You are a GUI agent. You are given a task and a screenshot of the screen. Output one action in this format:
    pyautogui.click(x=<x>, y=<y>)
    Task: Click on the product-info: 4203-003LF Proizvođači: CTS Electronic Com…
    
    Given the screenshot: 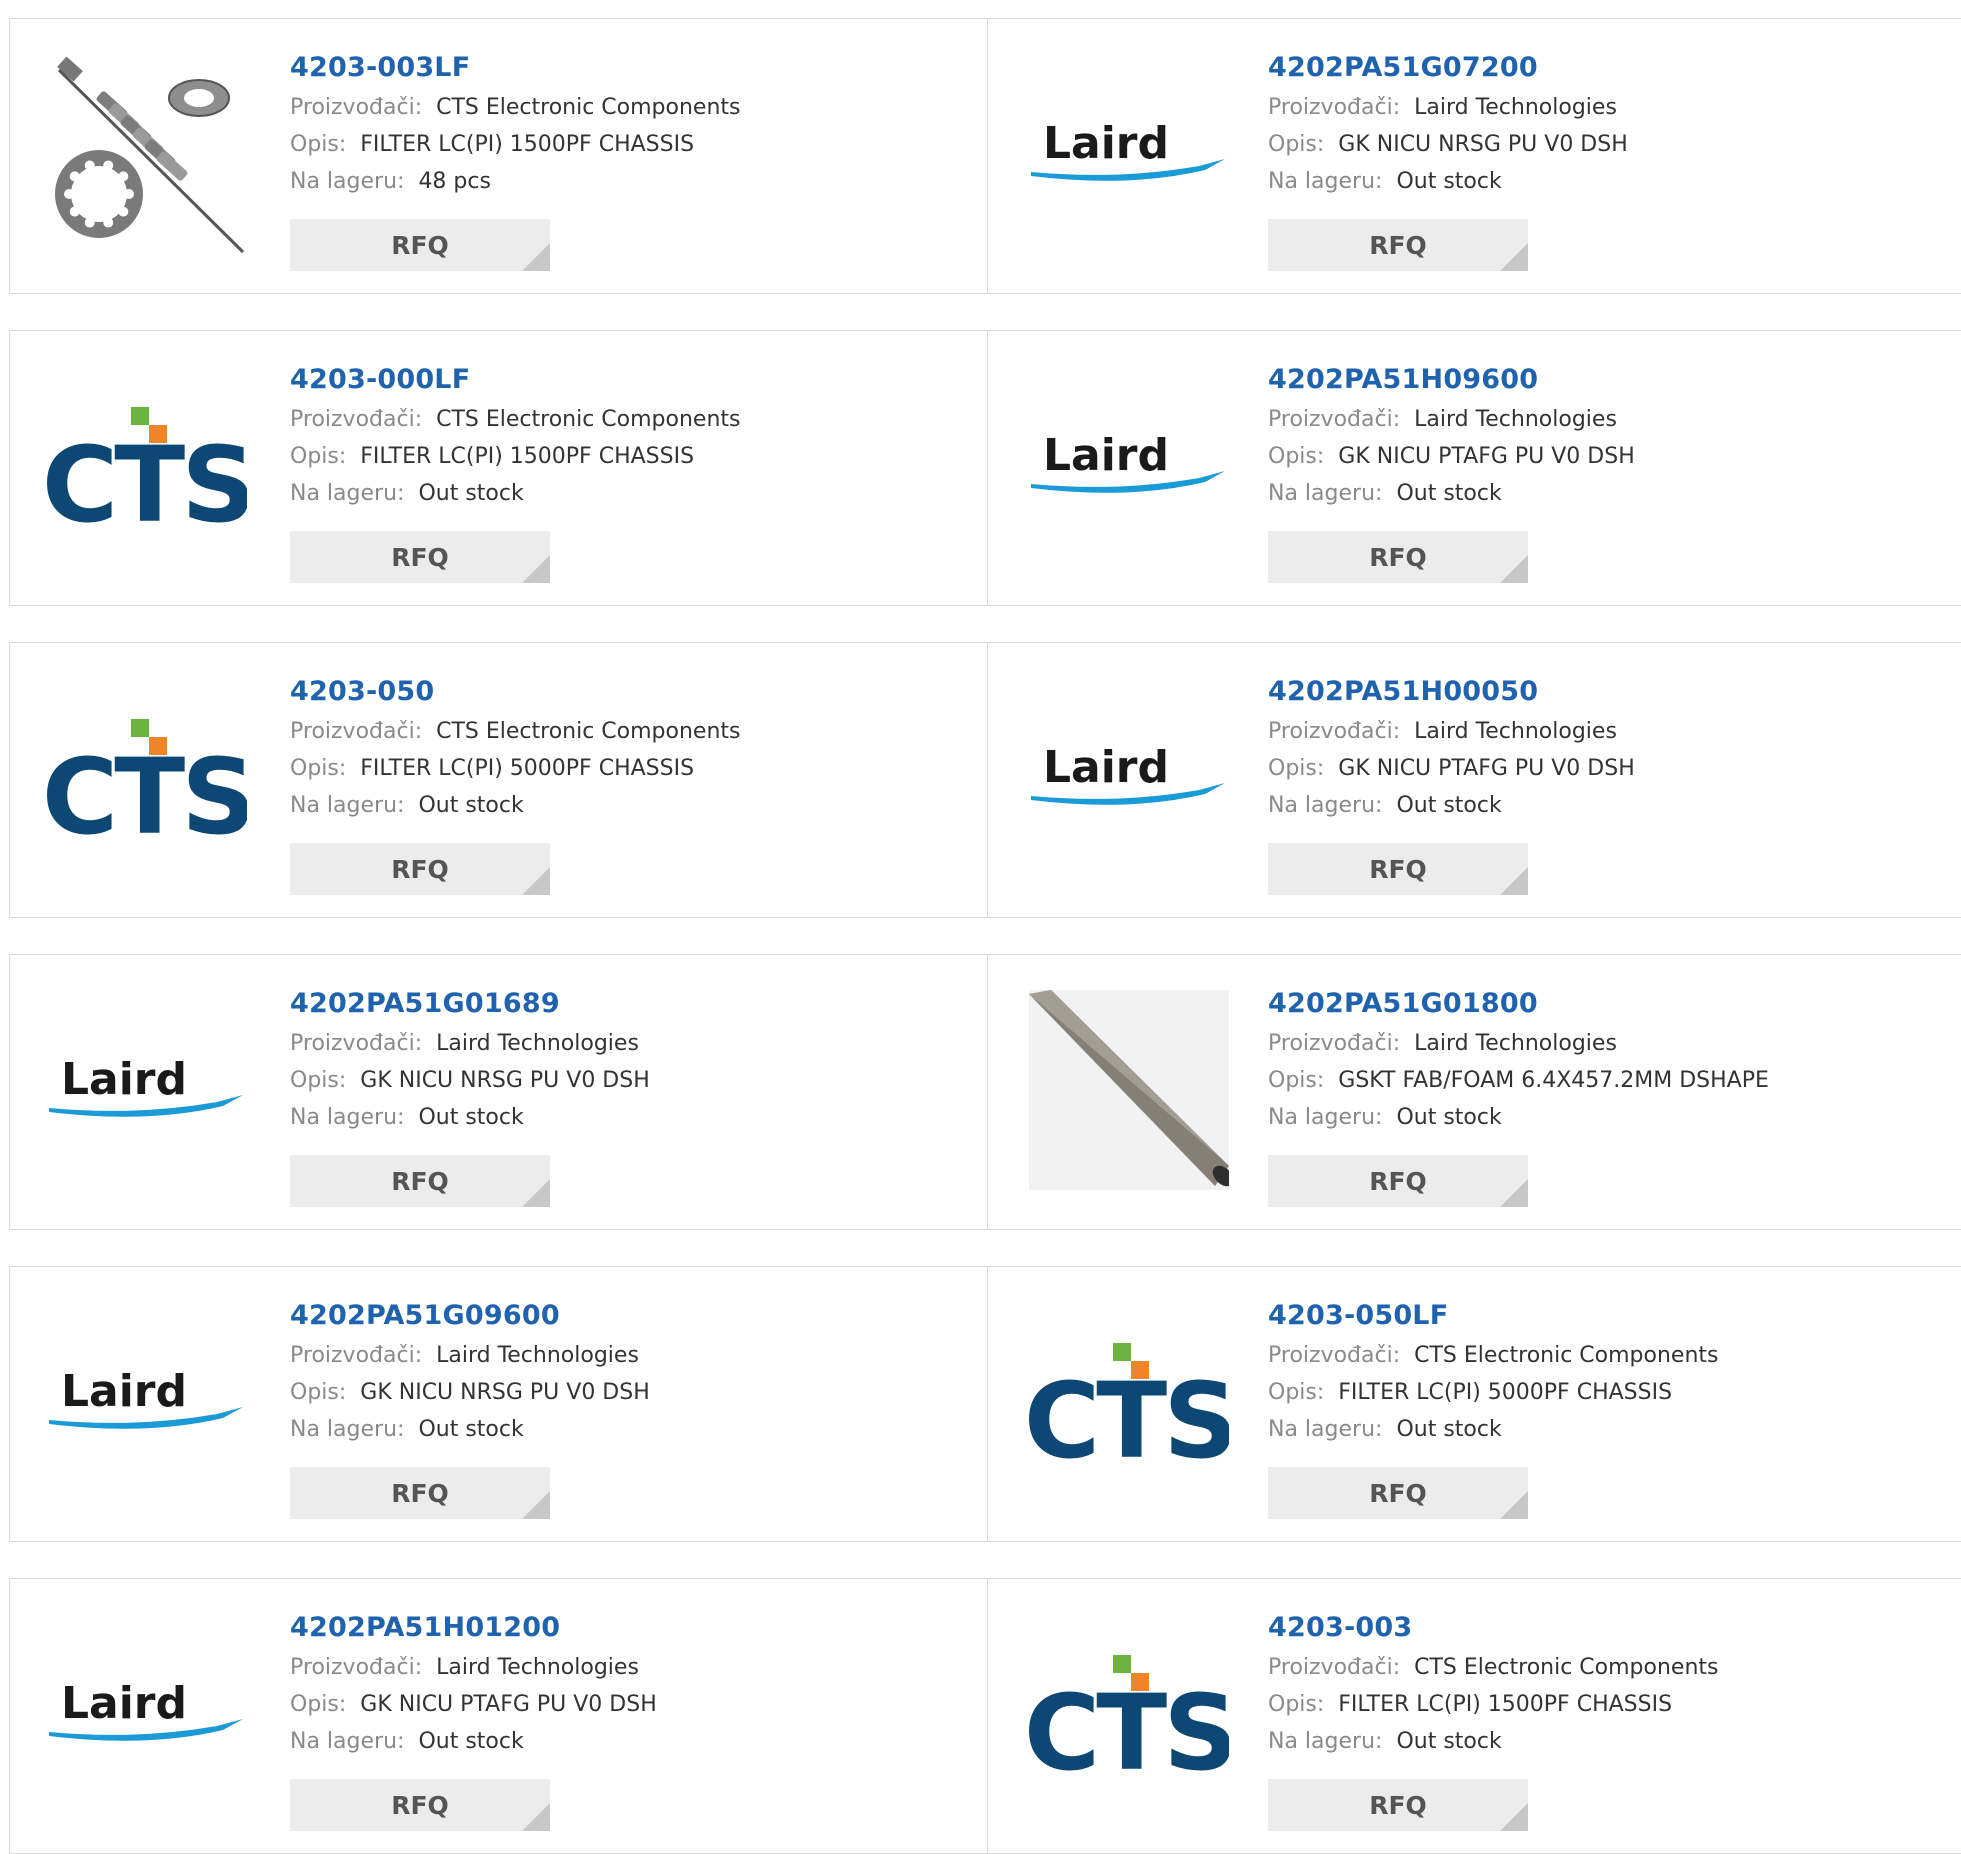 What is the action you would take?
    pyautogui.click(x=515, y=123)
    